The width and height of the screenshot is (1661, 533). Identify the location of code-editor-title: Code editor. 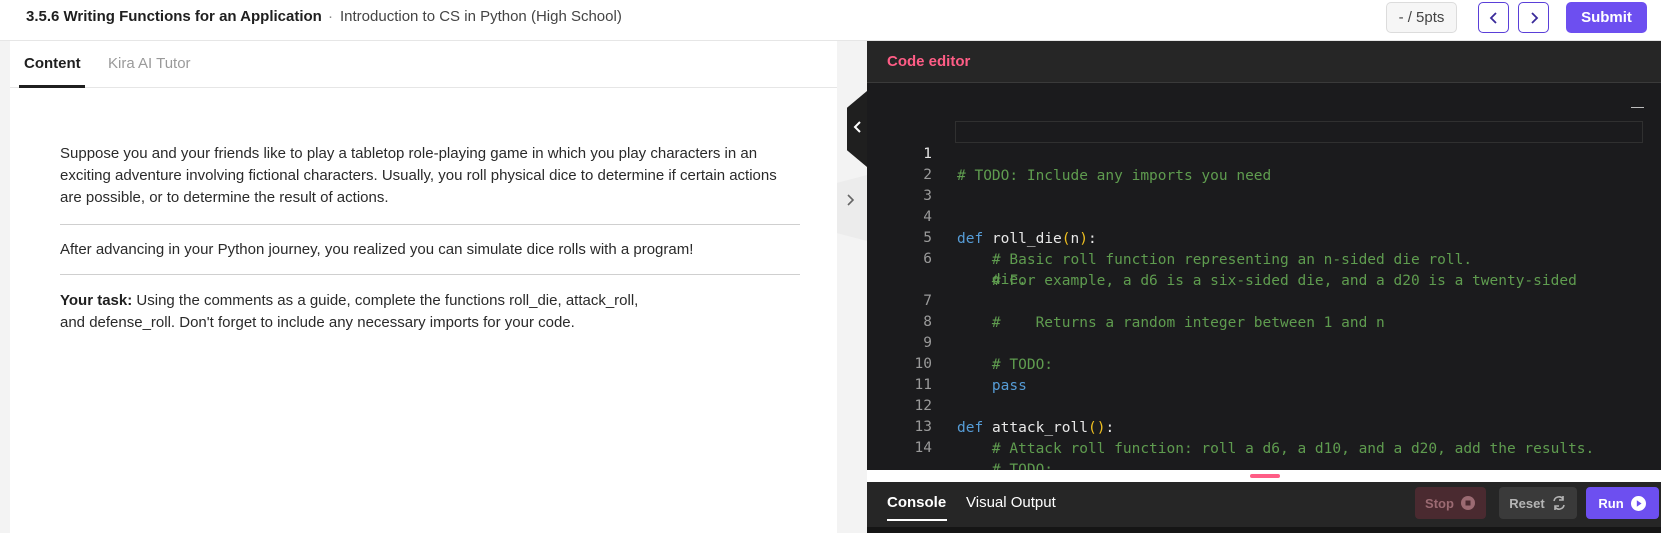
(929, 61).